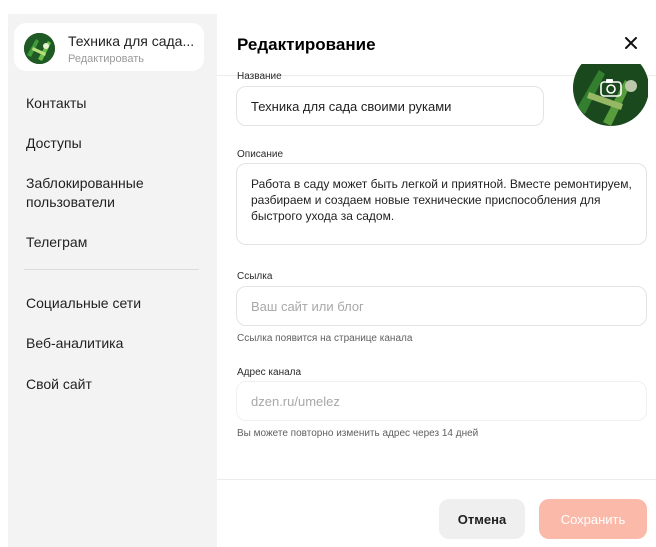 Image resolution: width=656 pixels, height=547 pixels. Describe the element at coordinates (441, 401) in the screenshot. I see `address-input: dzen.ru/umelez` at that location.